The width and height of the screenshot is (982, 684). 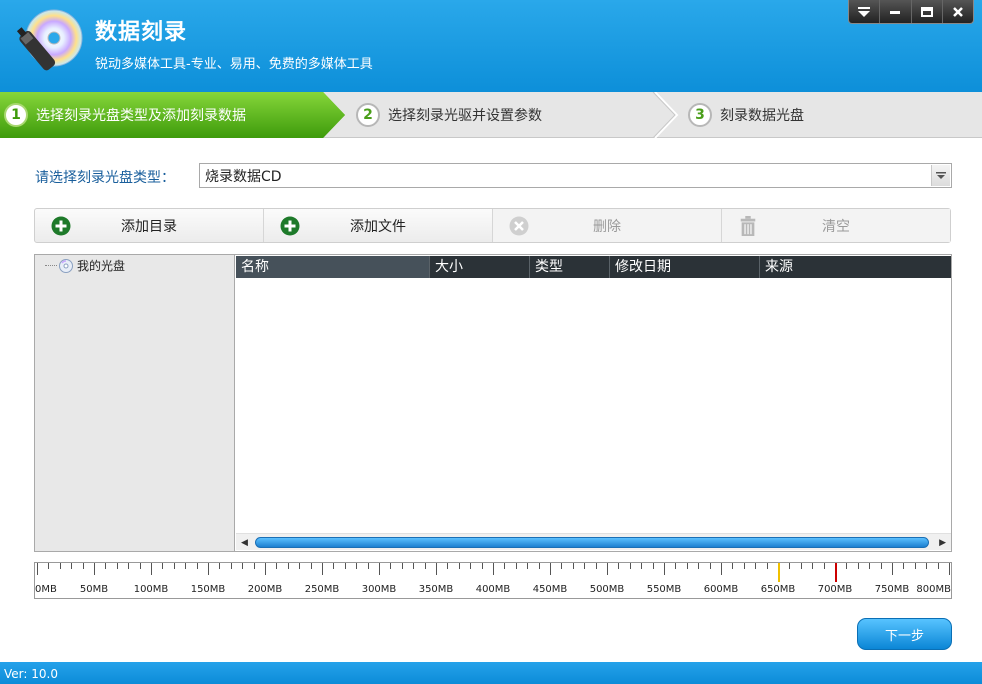 I want to click on step-1-label: 选择刻录光盘类型及添加刻录数据, so click(x=141, y=116).